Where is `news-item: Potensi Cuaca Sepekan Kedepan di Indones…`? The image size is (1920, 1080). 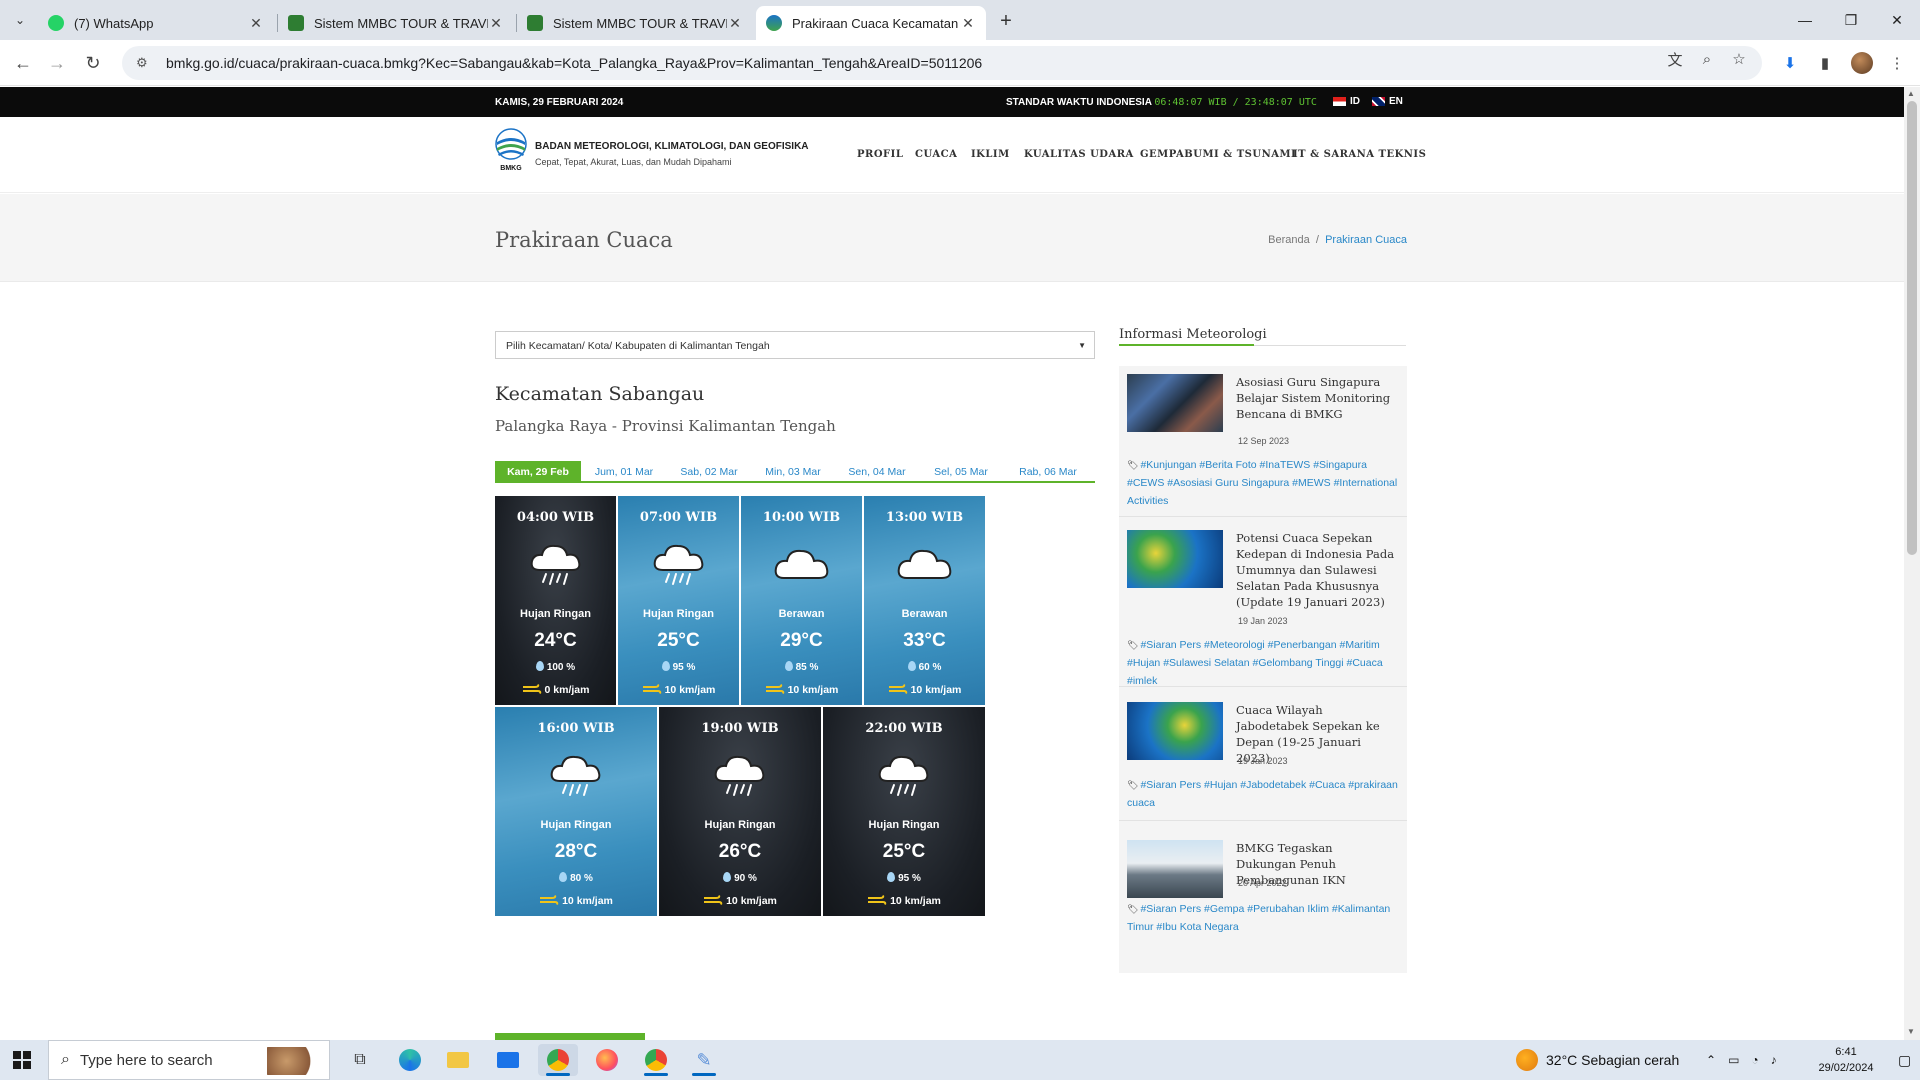
news-item: Potensi Cuaca Sepekan Kedepan di Indones… is located at coordinates (1263, 608).